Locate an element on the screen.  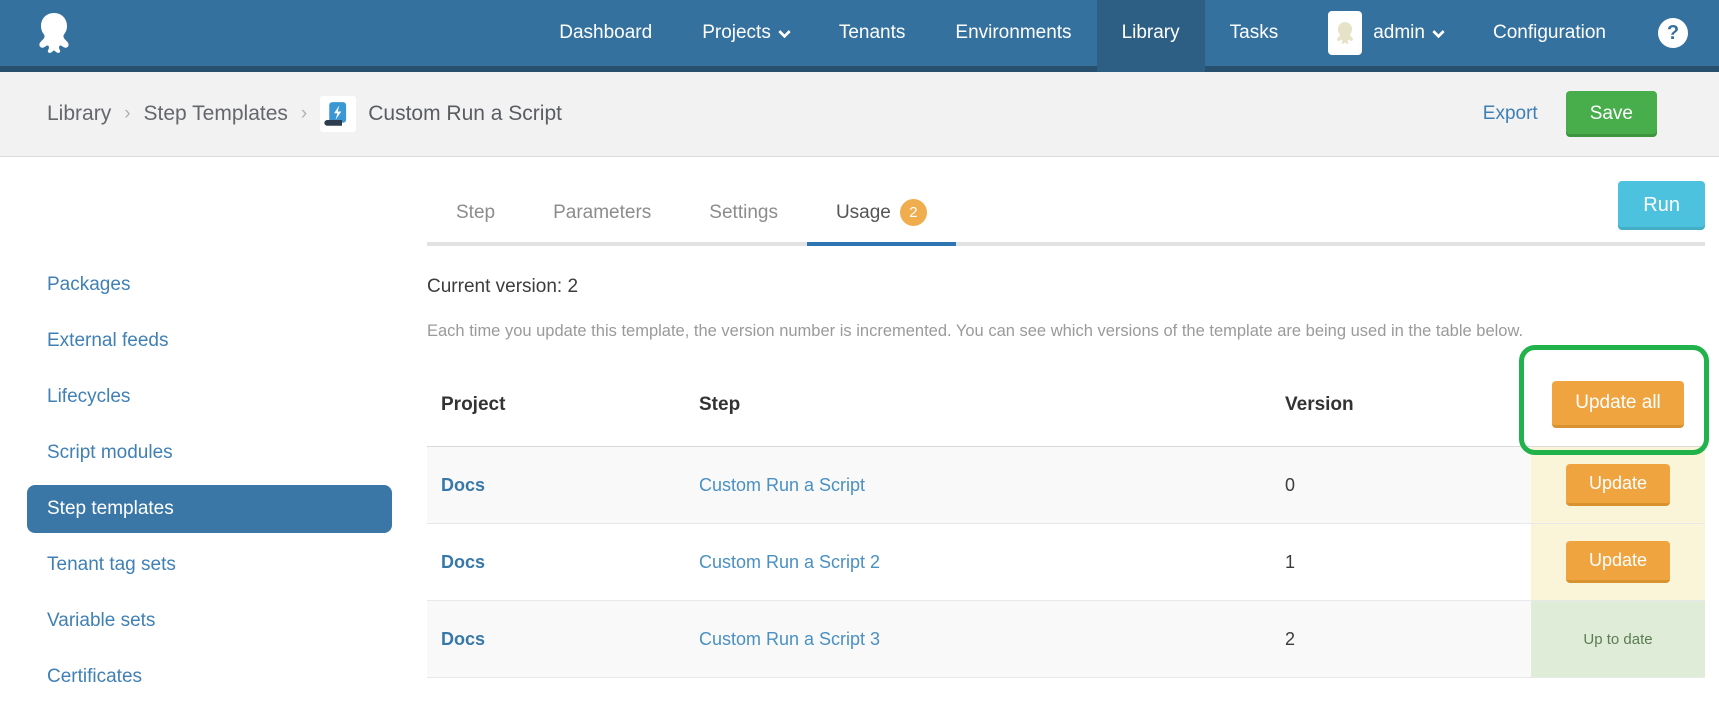
table-row-1-action: Update is located at coordinates (1618, 485).